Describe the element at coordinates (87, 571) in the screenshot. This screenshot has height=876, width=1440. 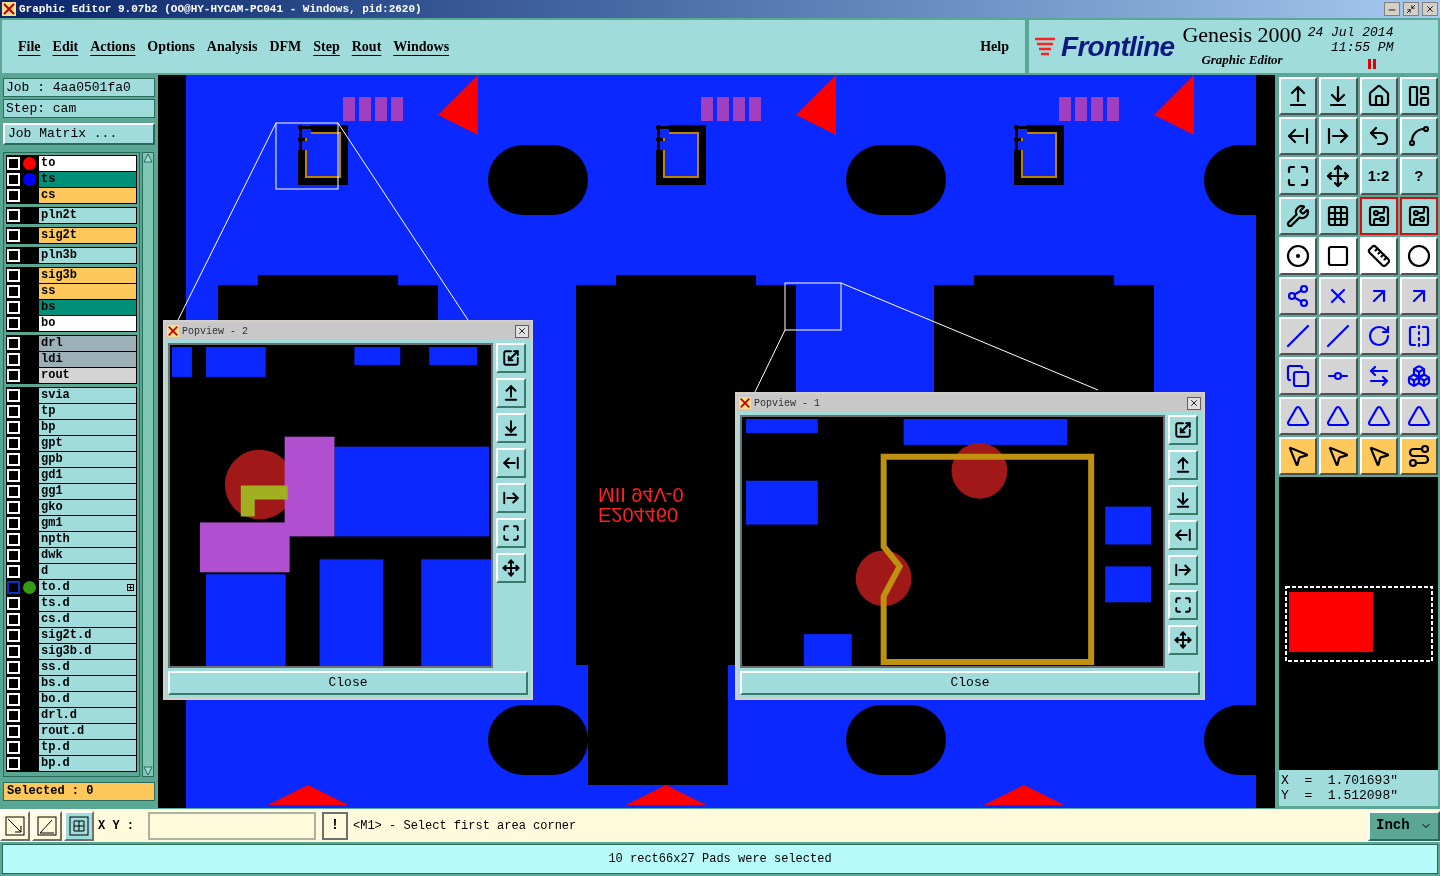
I see `layer-row: d` at that location.